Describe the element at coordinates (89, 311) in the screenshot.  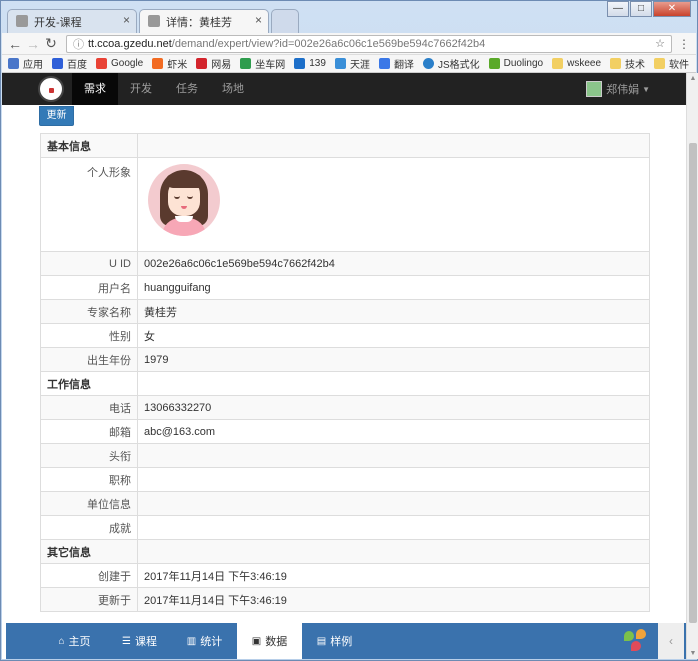
I see `field-label: 专家名称` at that location.